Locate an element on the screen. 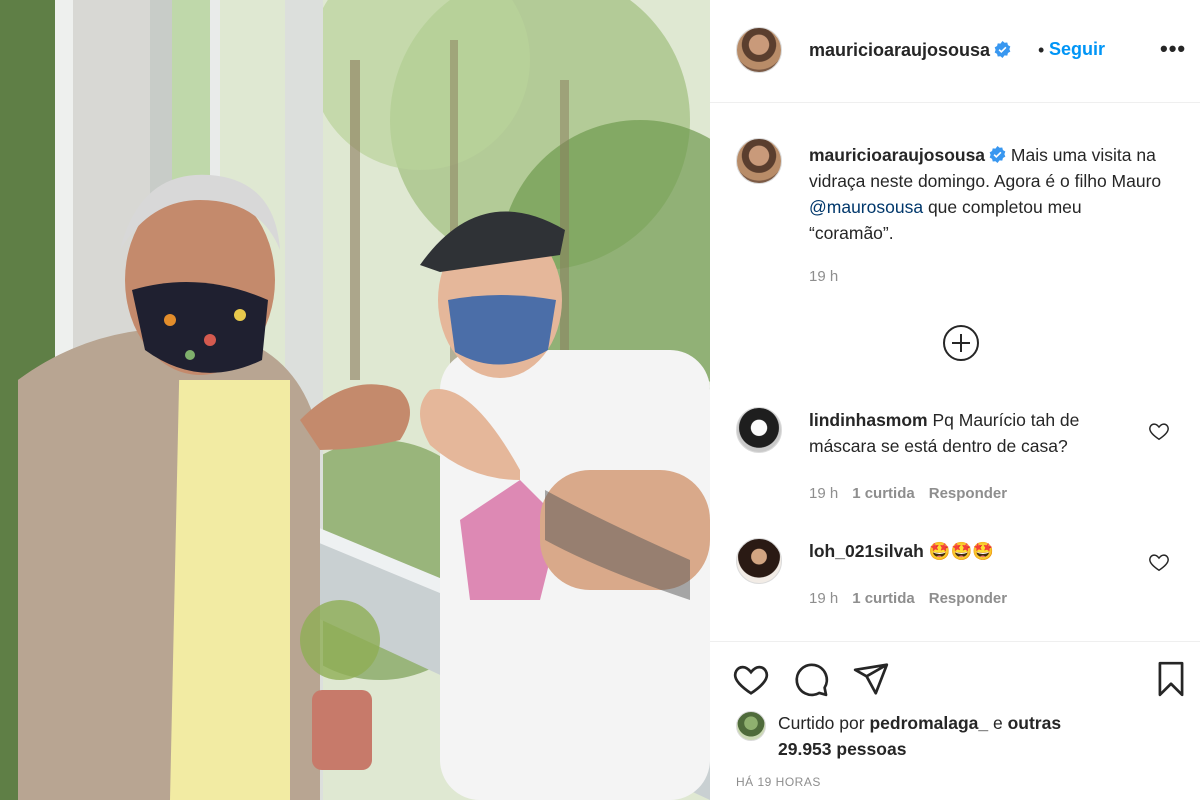 The image size is (1200, 800). more-options-icon: ••• is located at coordinates (1173, 49).